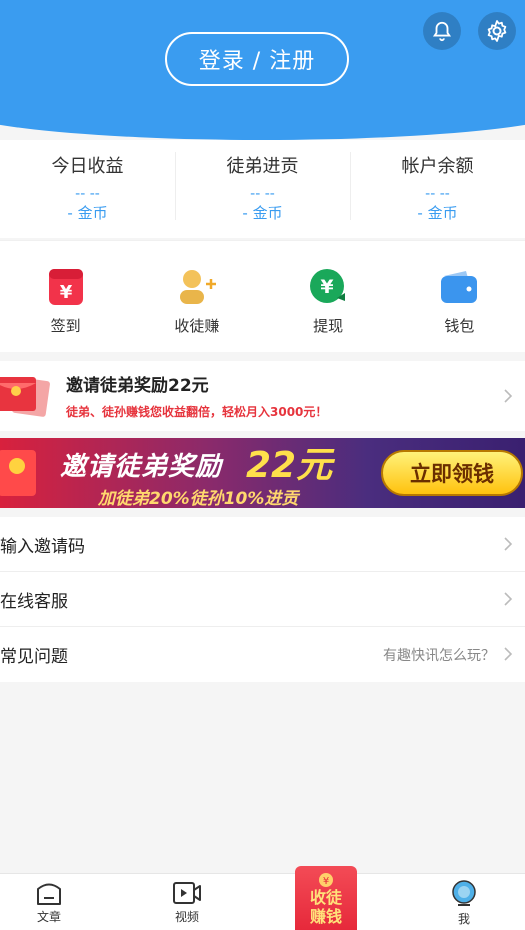  I want to click on menu-label: 常见问题, so click(34, 657).